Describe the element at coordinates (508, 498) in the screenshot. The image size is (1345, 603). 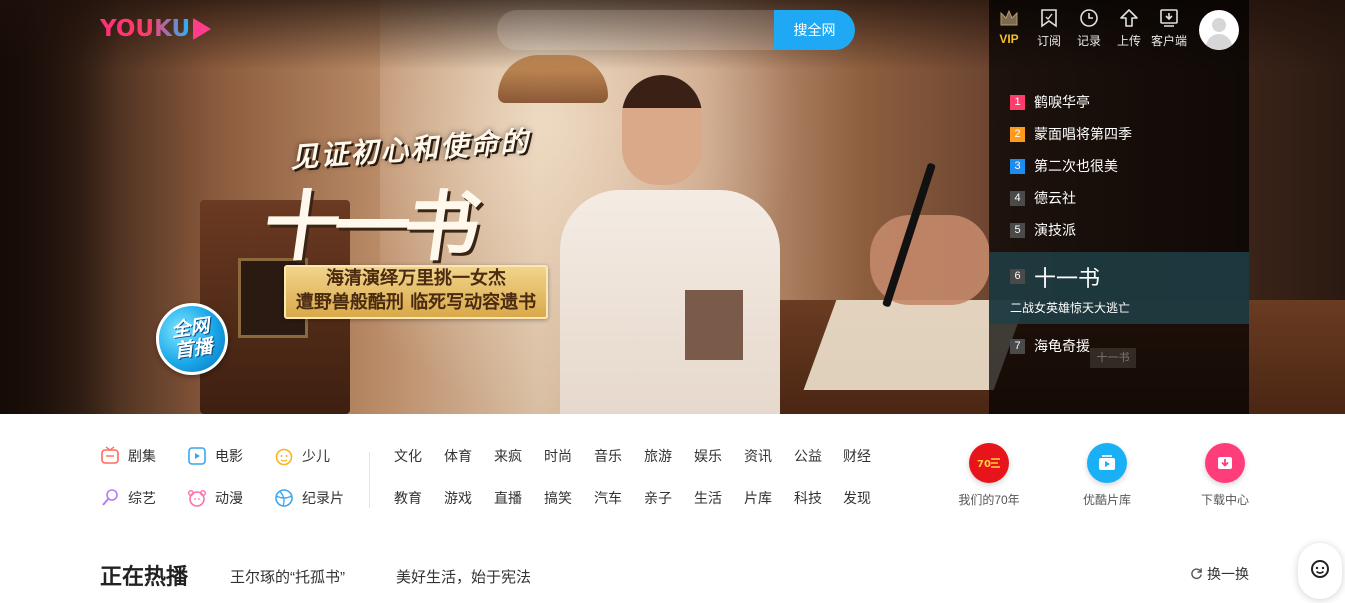
I see `sub-channel-link: 直播` at that location.